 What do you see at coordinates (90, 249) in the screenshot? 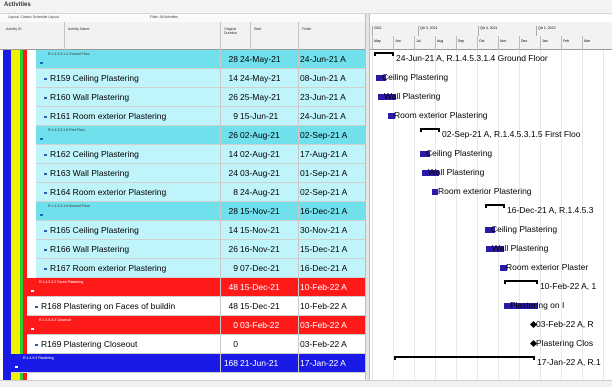
I see `activity-name: R166 Wall Plastering` at bounding box center [90, 249].